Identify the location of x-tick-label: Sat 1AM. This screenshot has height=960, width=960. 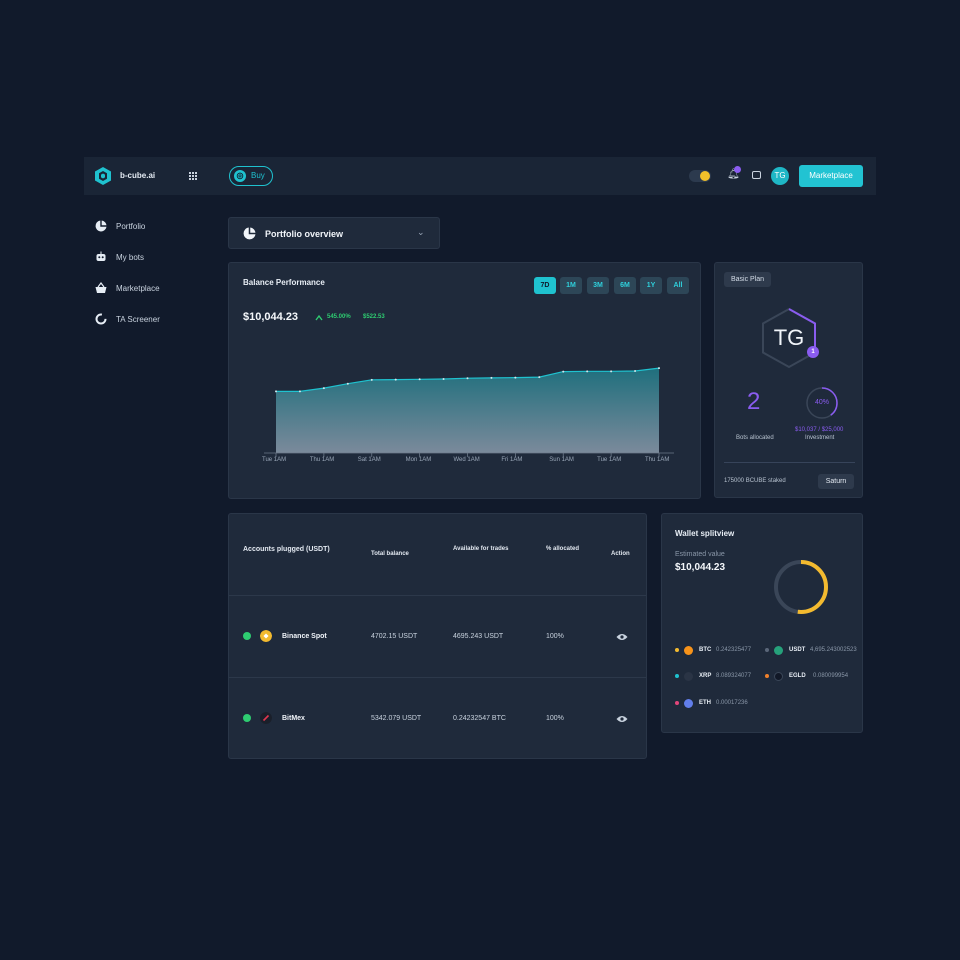
(369, 460).